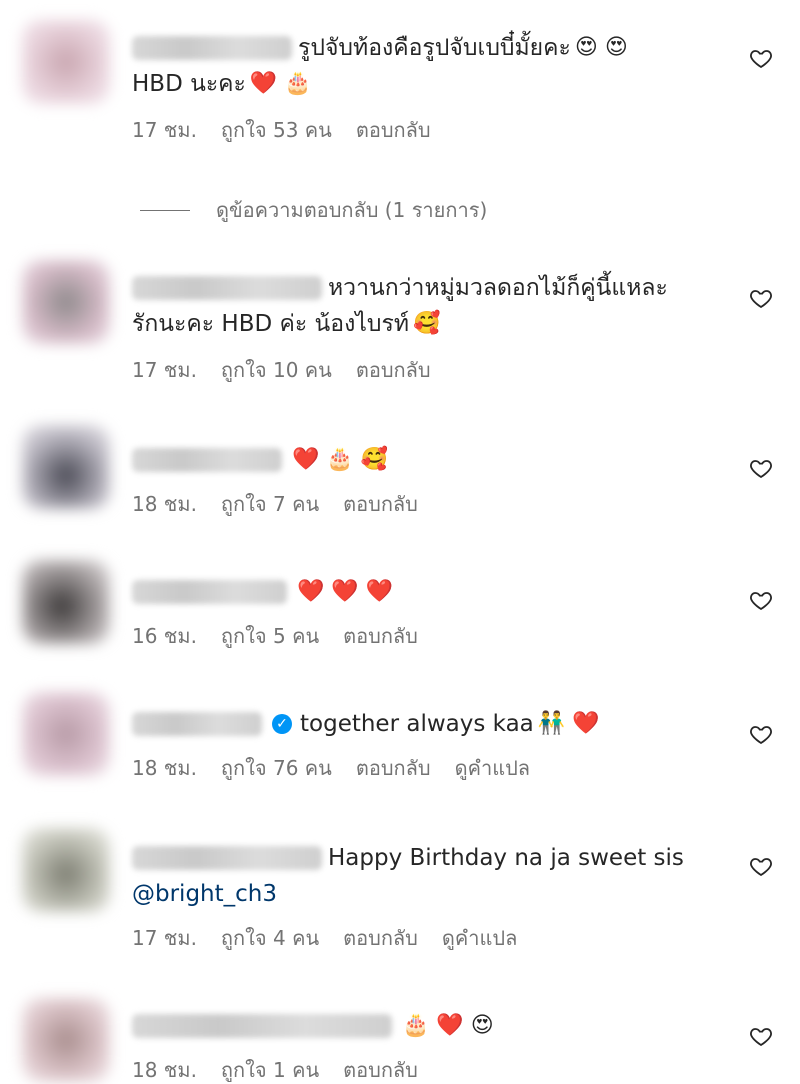 This screenshot has width=800, height=1084. I want to click on verified-badge-icon: ✓, so click(282, 724).